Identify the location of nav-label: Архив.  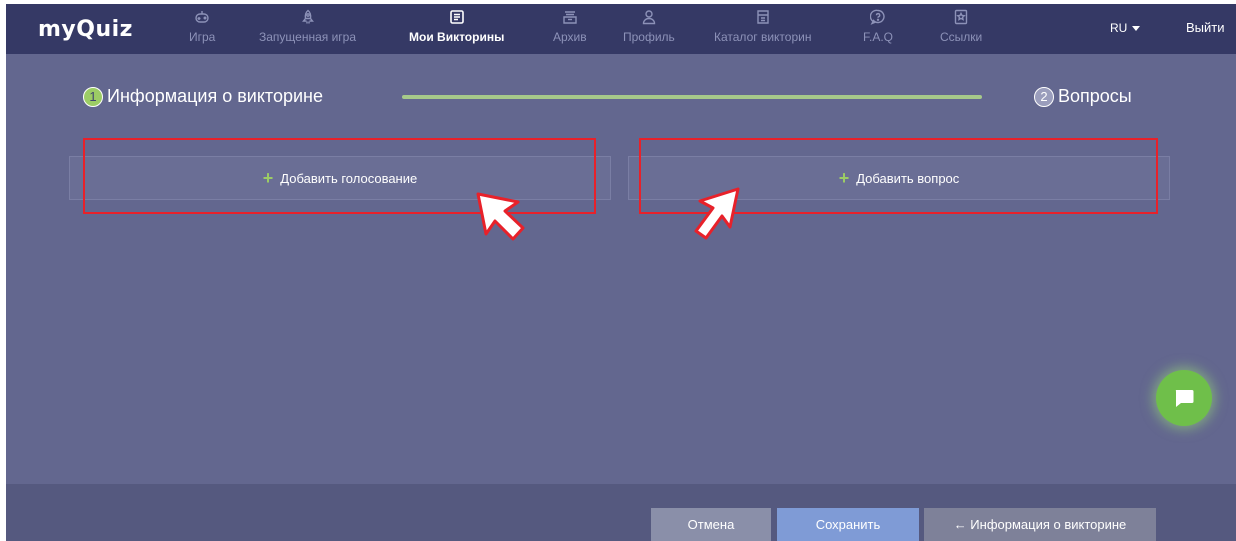
(570, 37).